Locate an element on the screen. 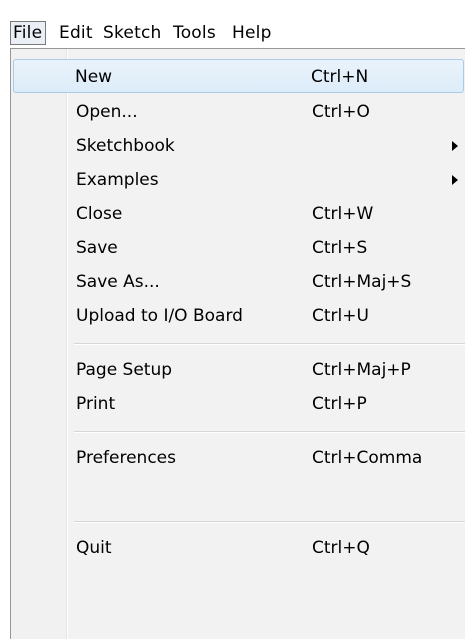  menu-item-label: Upload to I/O Board is located at coordinates (159, 316).